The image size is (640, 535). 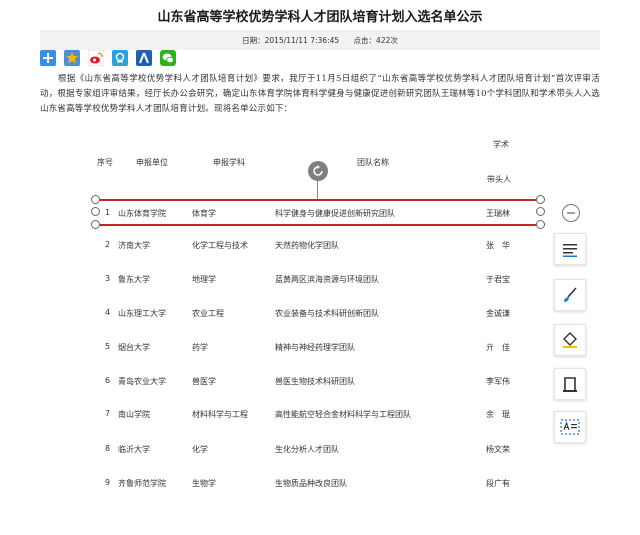 I want to click on row-unit: 齐鲁师范学院, so click(x=142, y=483).